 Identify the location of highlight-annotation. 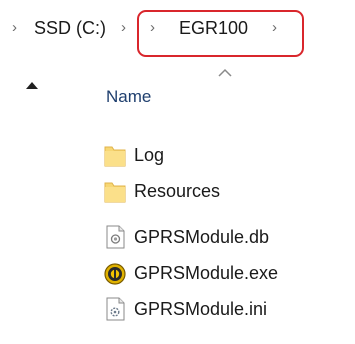
(220, 33).